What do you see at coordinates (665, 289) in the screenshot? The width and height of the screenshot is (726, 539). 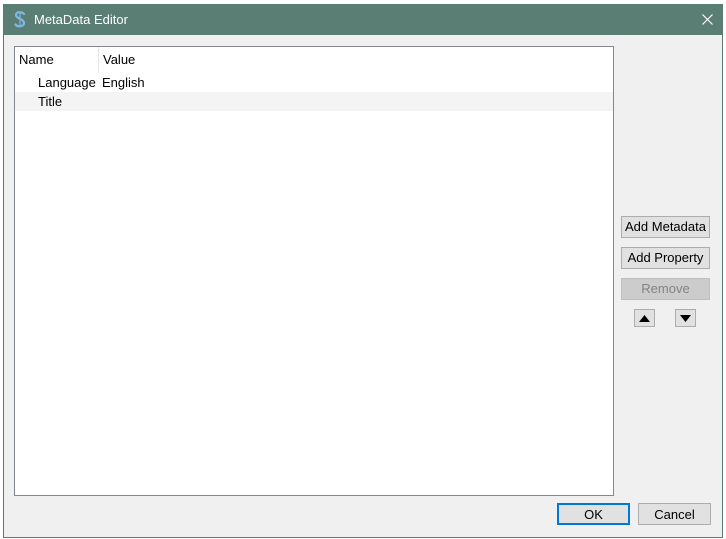 I see `remove-button: Remove` at bounding box center [665, 289].